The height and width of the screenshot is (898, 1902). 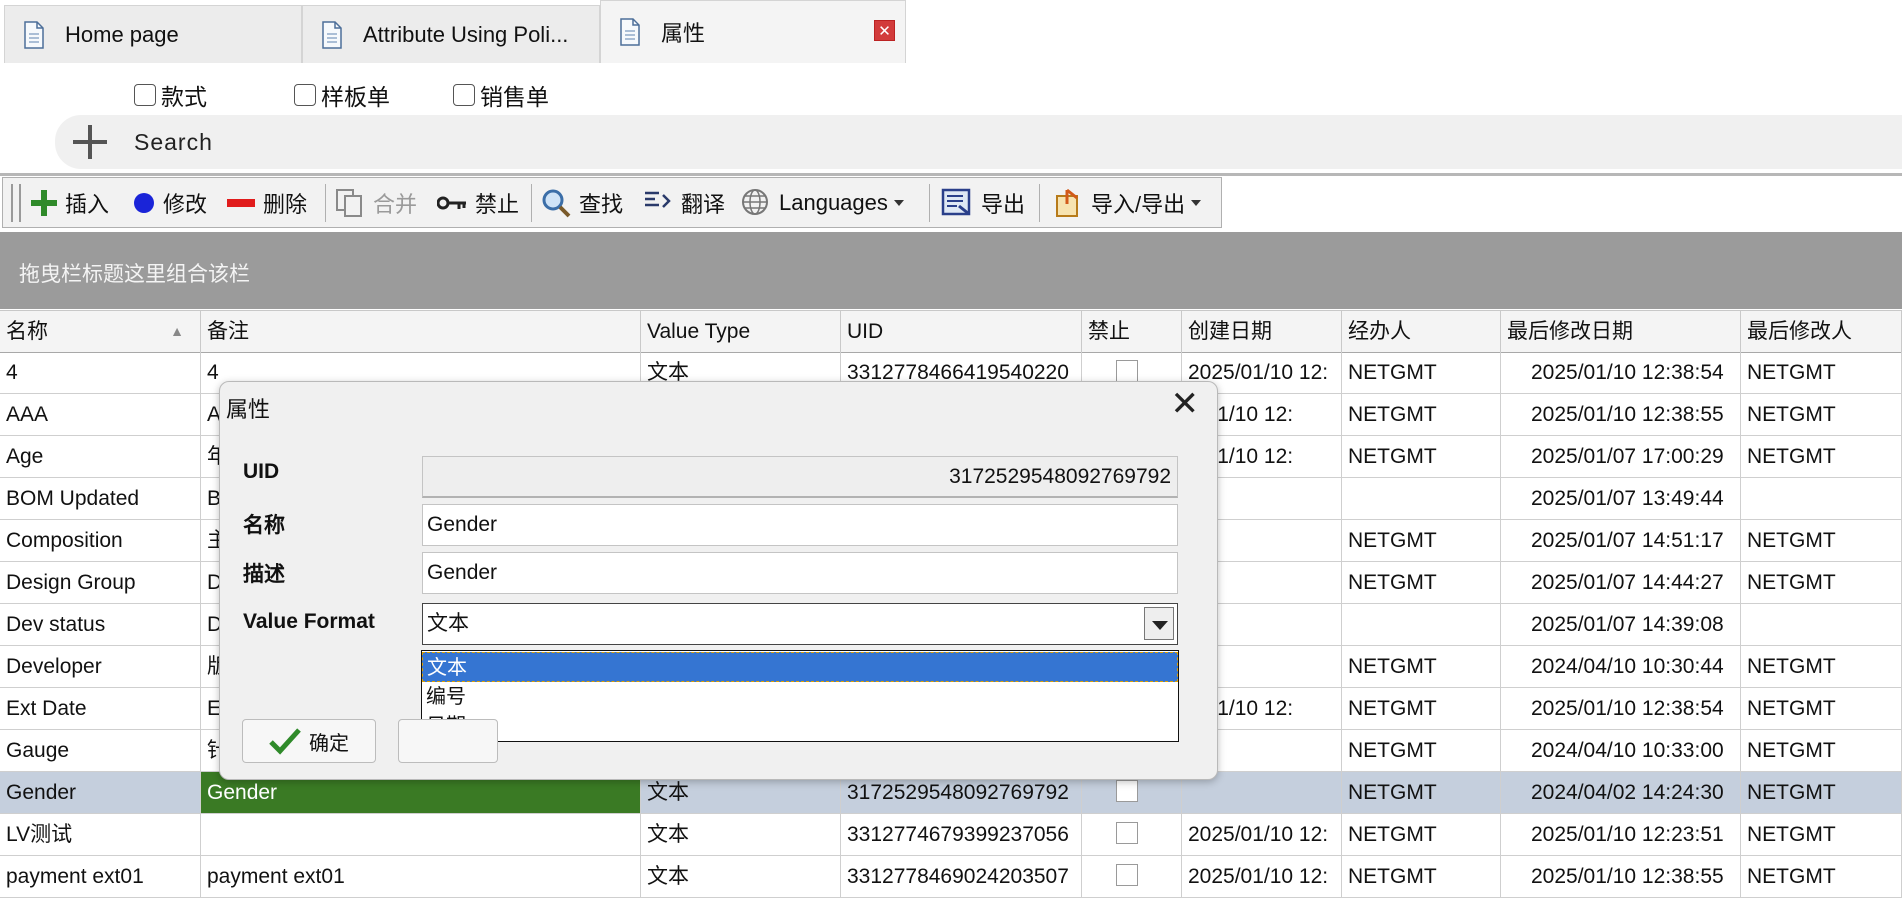 I want to click on note-cell, so click(x=421, y=834).